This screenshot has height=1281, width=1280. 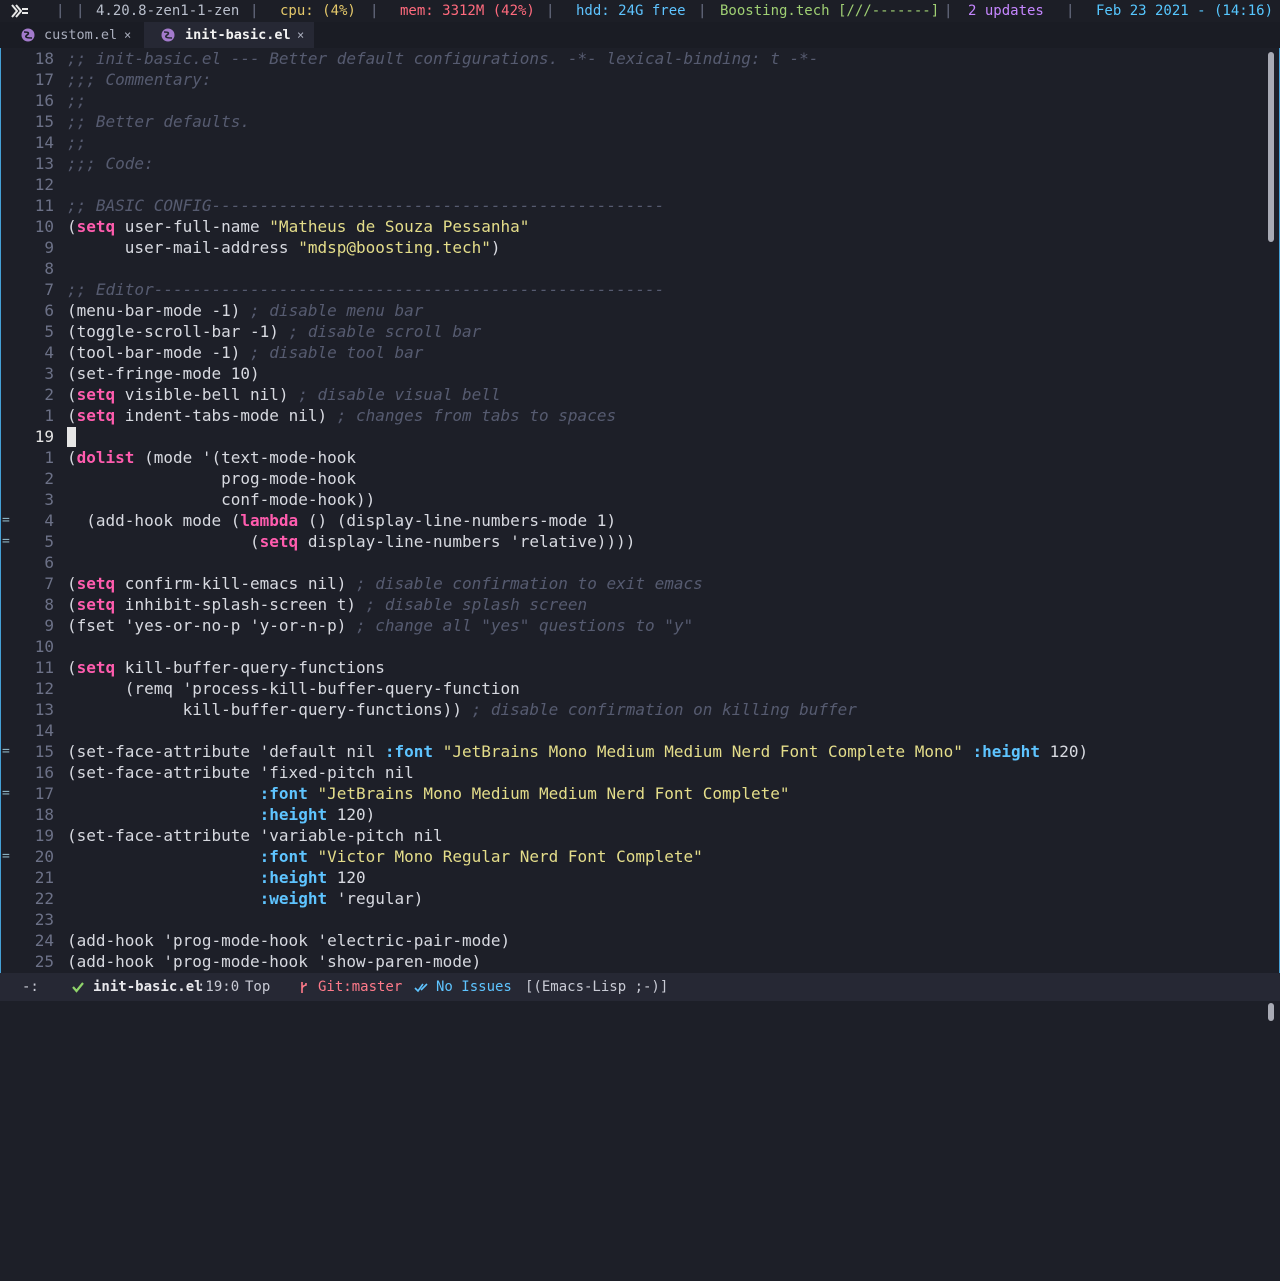 I want to click on code-line: 17 ;;; Commentary:, so click(x=633, y=79).